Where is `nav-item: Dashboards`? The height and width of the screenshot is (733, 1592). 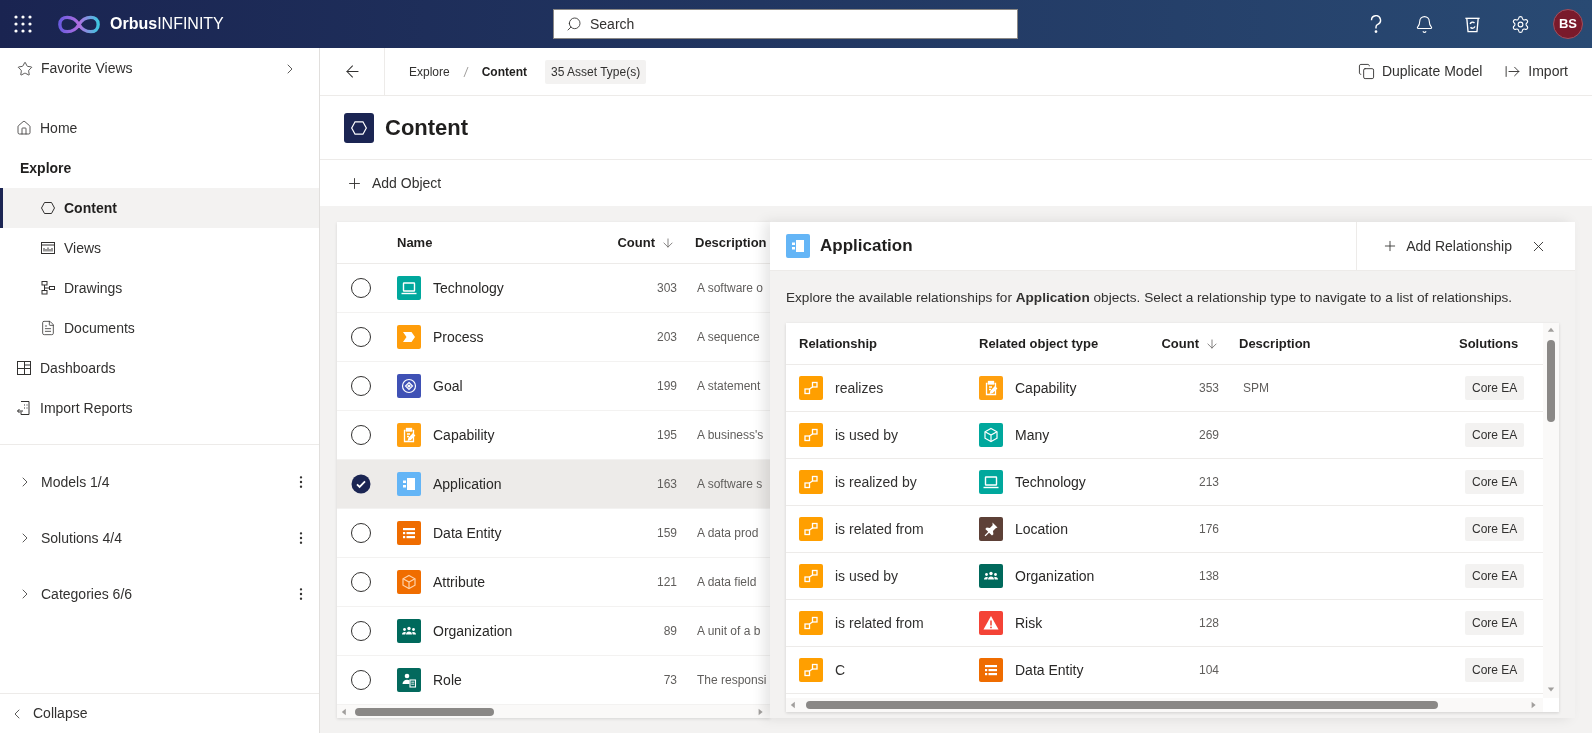
nav-item: Dashboards is located at coordinates (159, 368).